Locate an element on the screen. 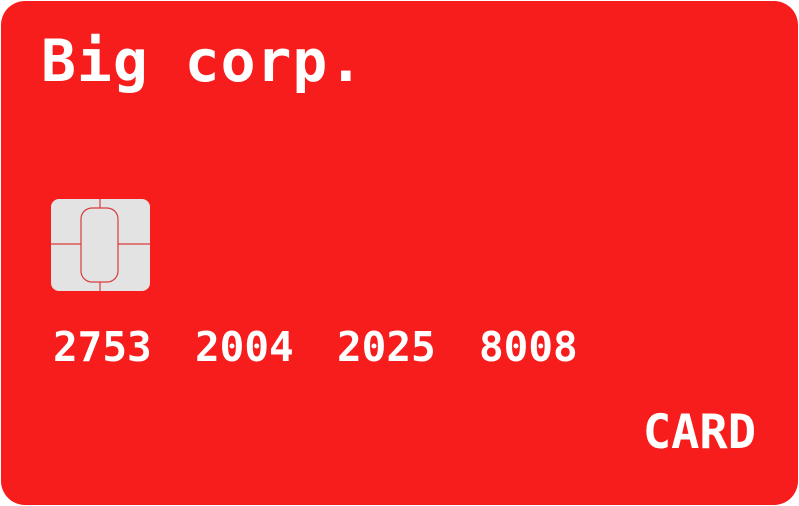 Image resolution: width=799 pixels, height=506 pixels. card-number-group-4: 8008 is located at coordinates (528, 347).